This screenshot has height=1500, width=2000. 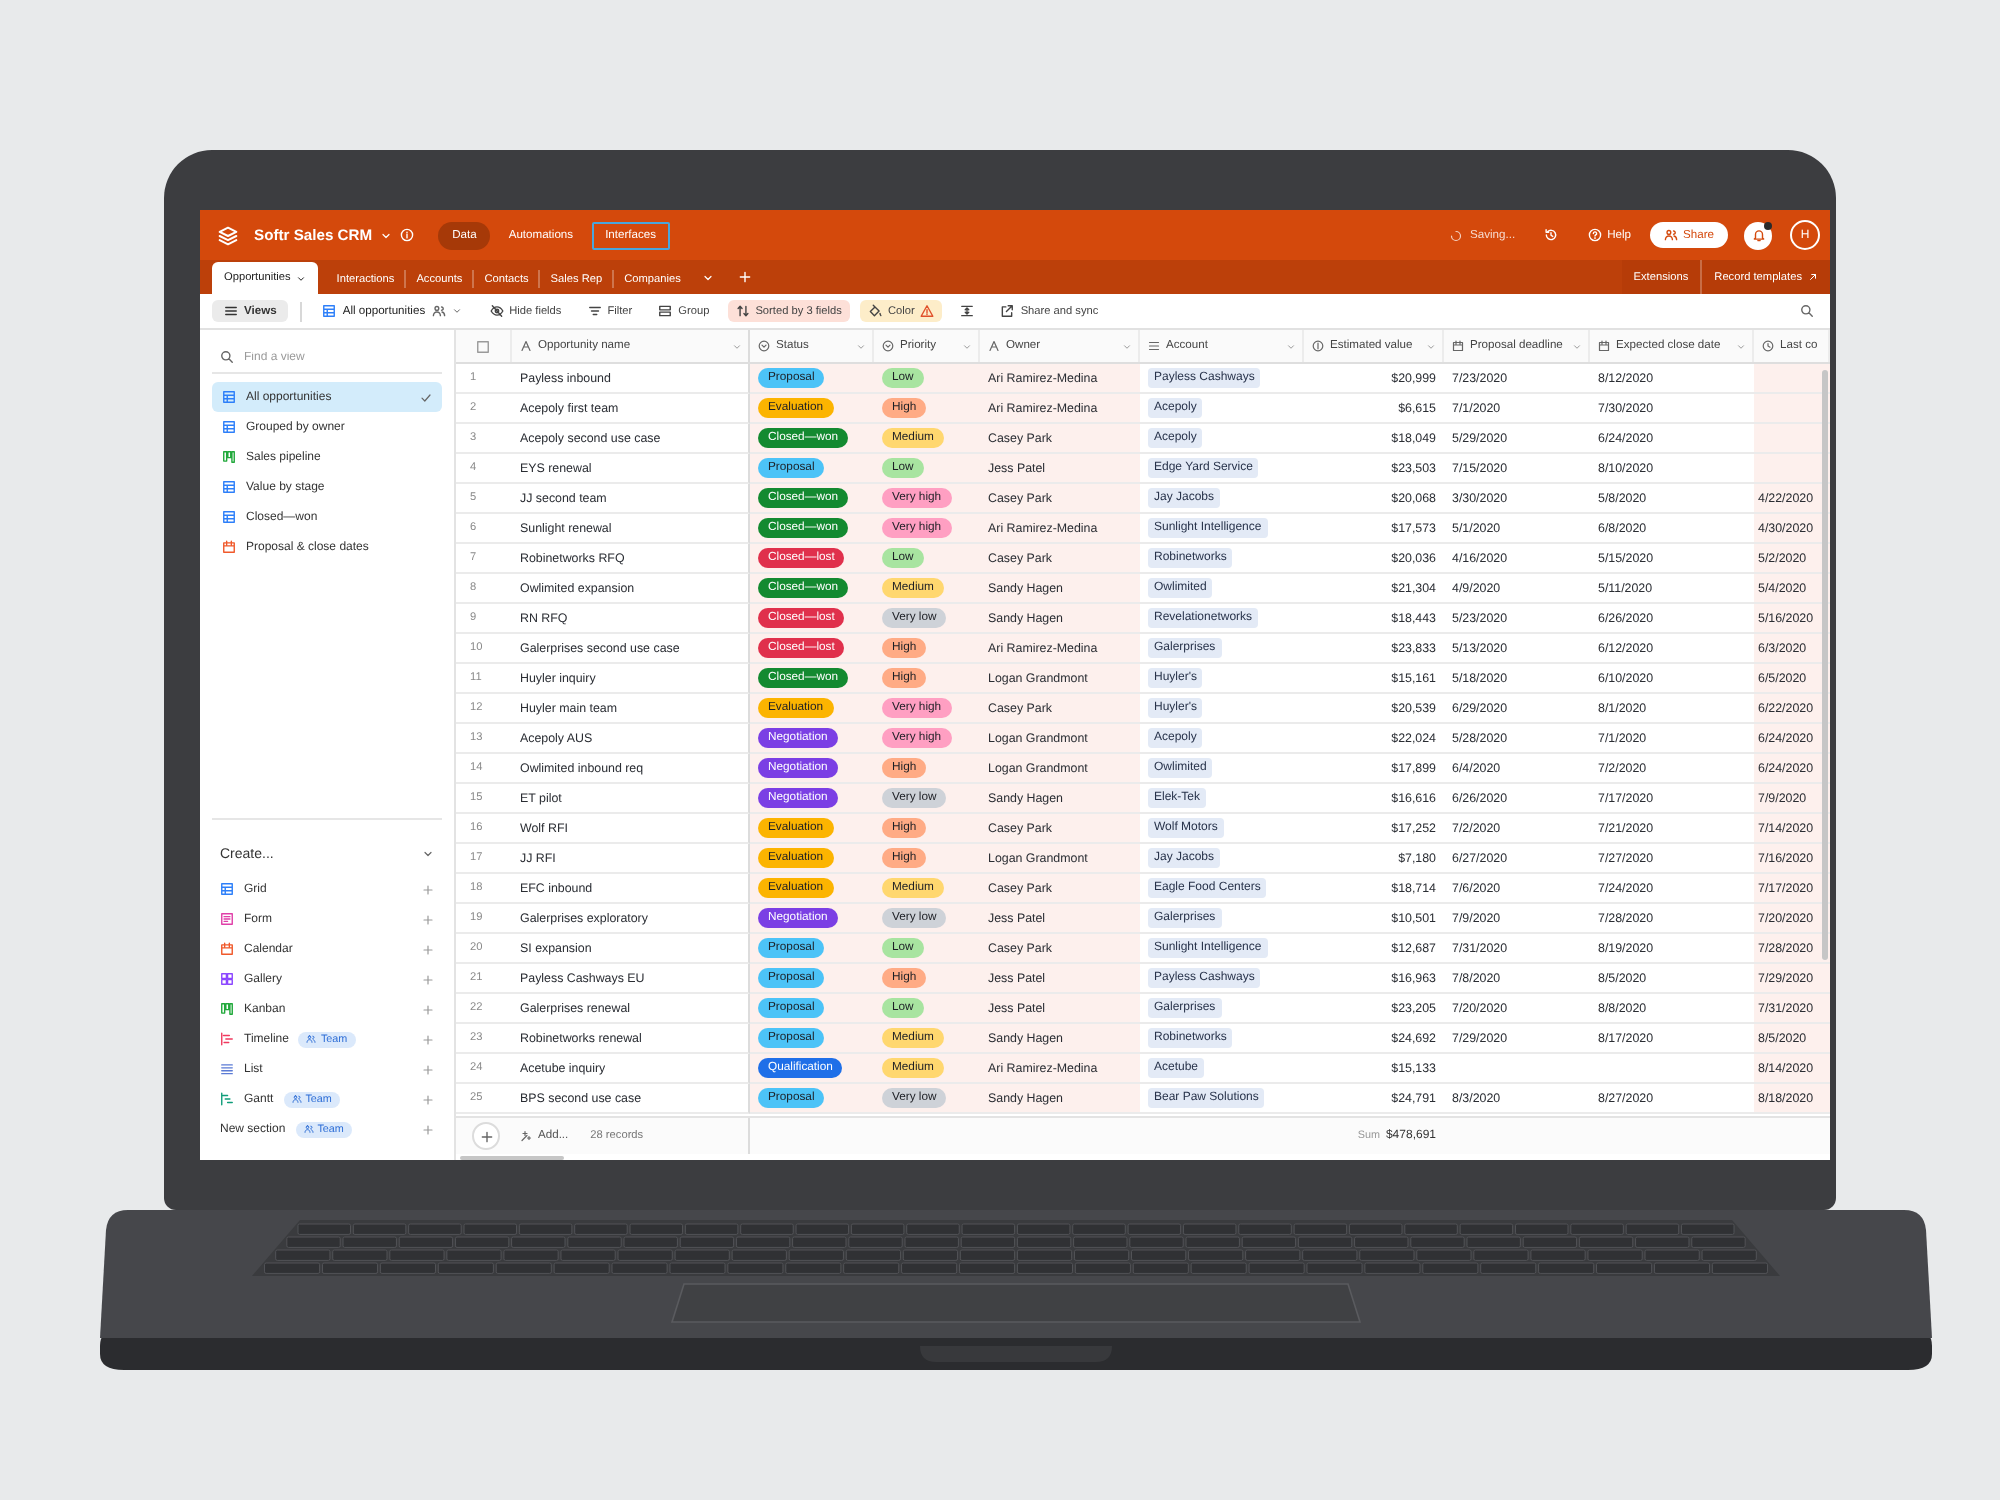 I want to click on notifications-button, so click(x=1758, y=235).